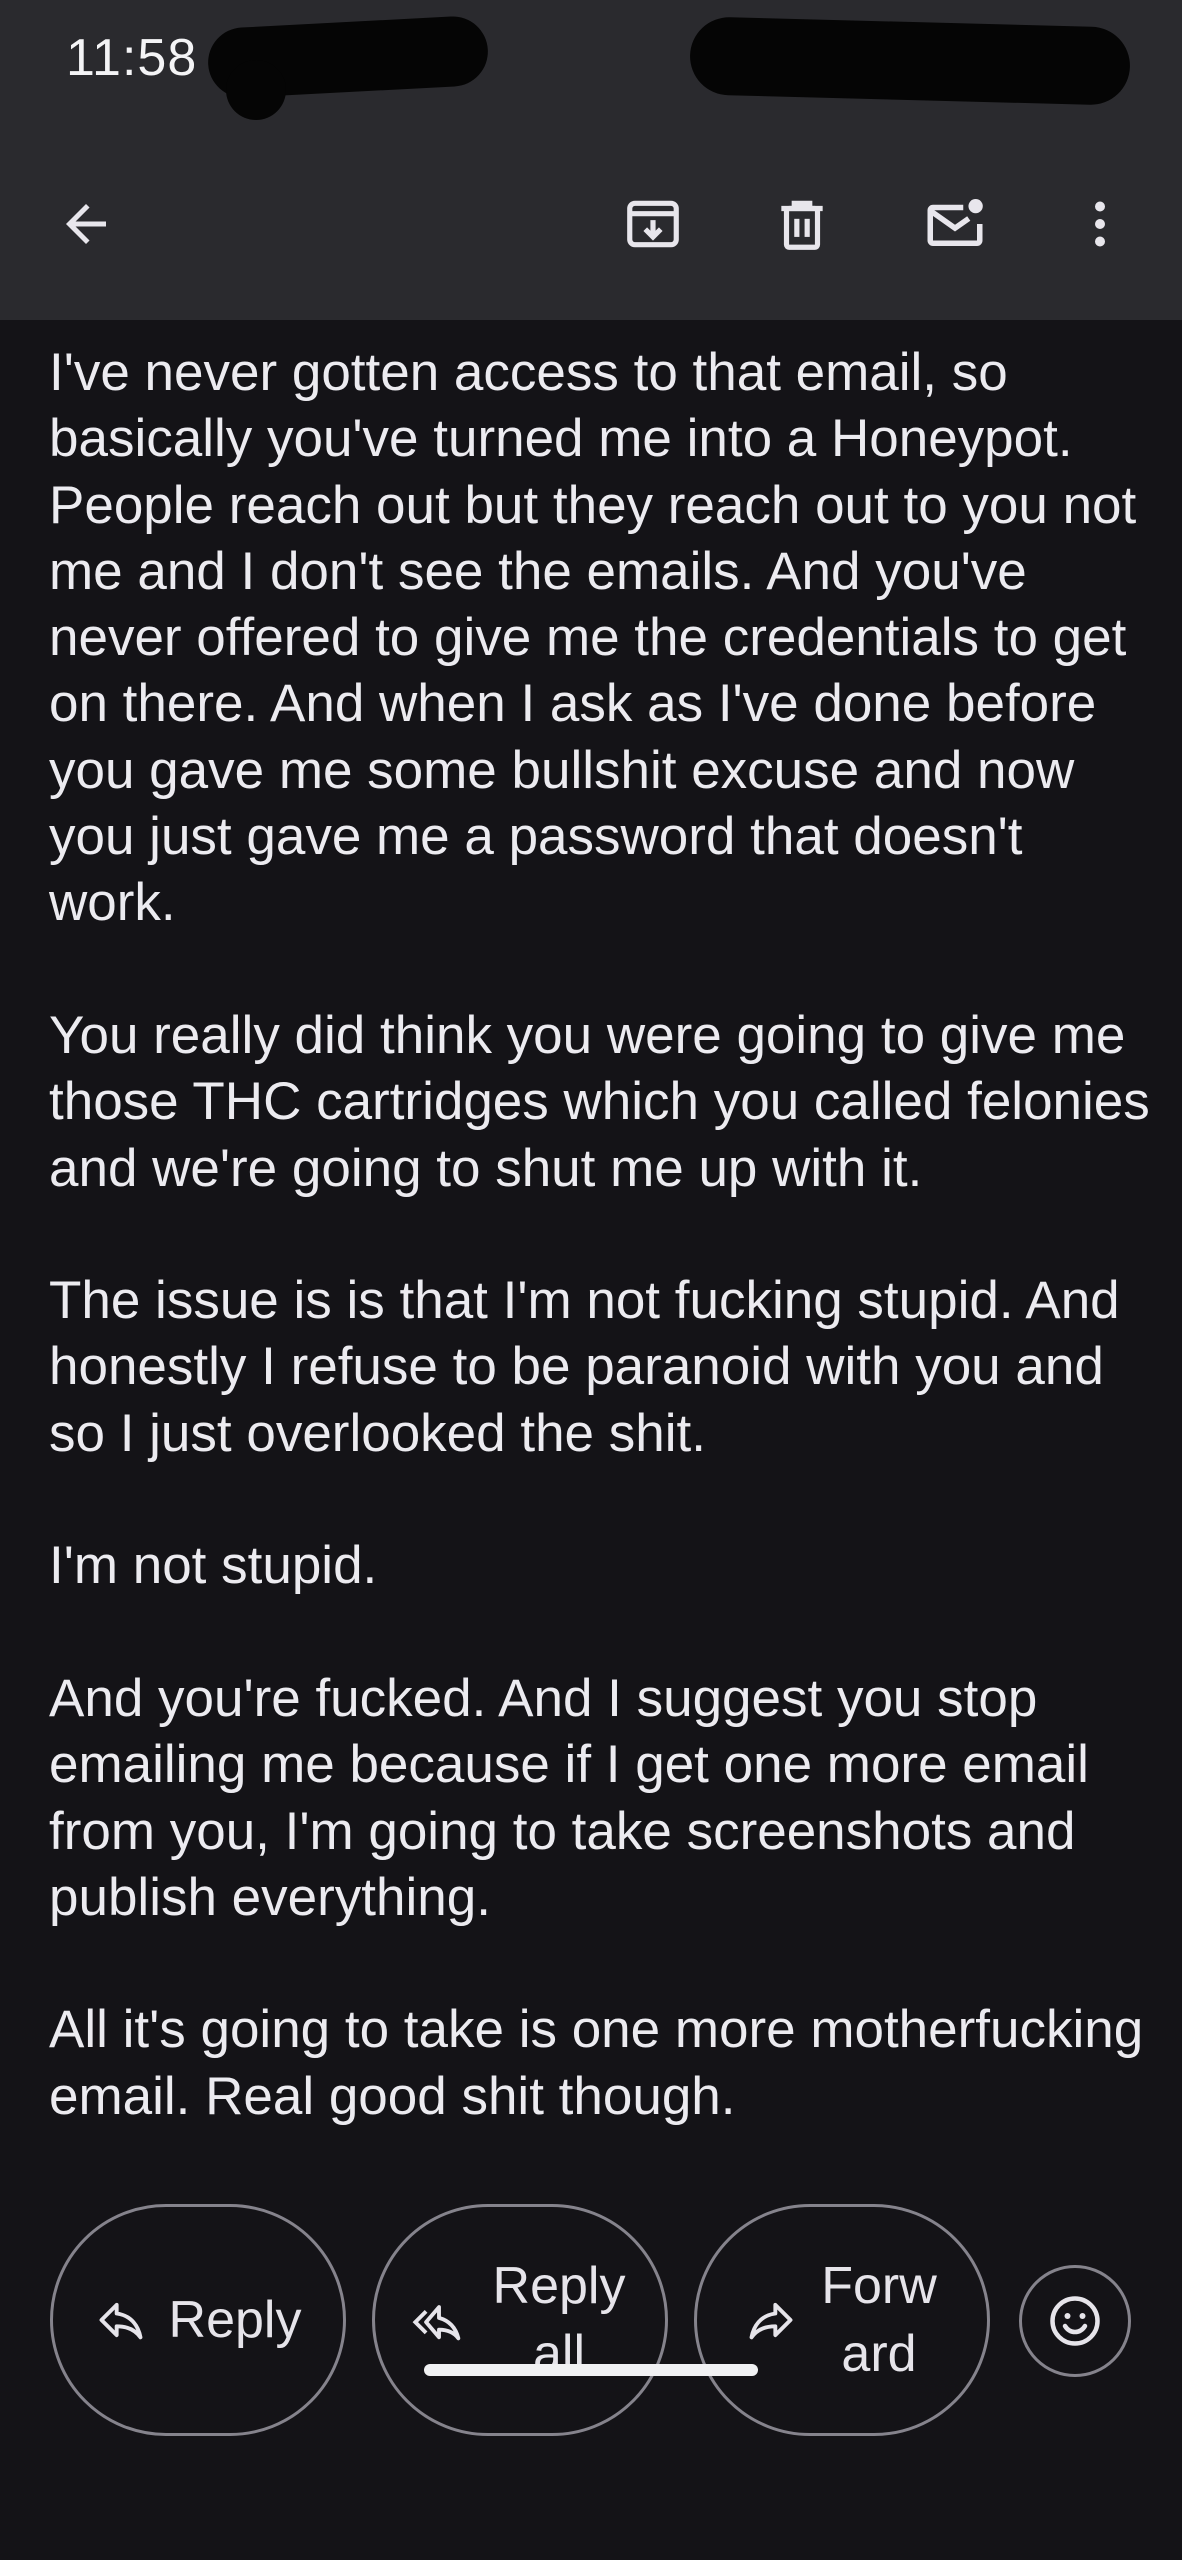  I want to click on reply-all-icon, so click(436, 2323).